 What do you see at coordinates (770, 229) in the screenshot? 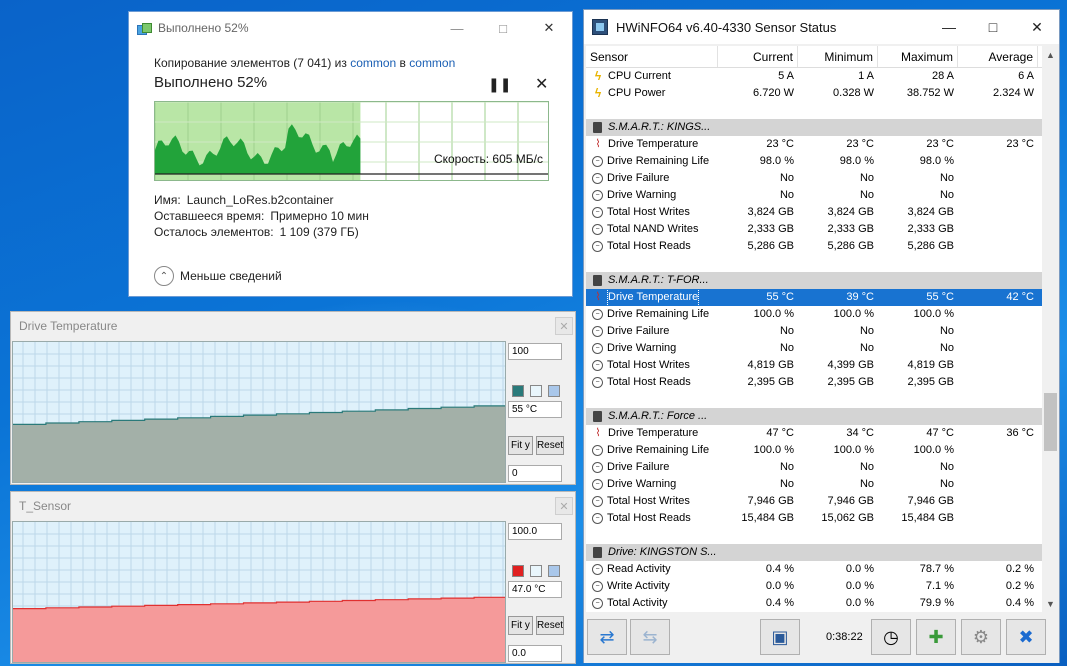
I see `current-value: 2,333 GB` at bounding box center [770, 229].